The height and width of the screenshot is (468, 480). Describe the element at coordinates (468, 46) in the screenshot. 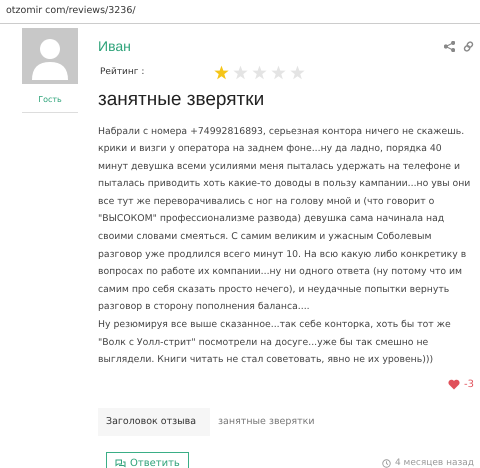

I see `link-icon` at that location.